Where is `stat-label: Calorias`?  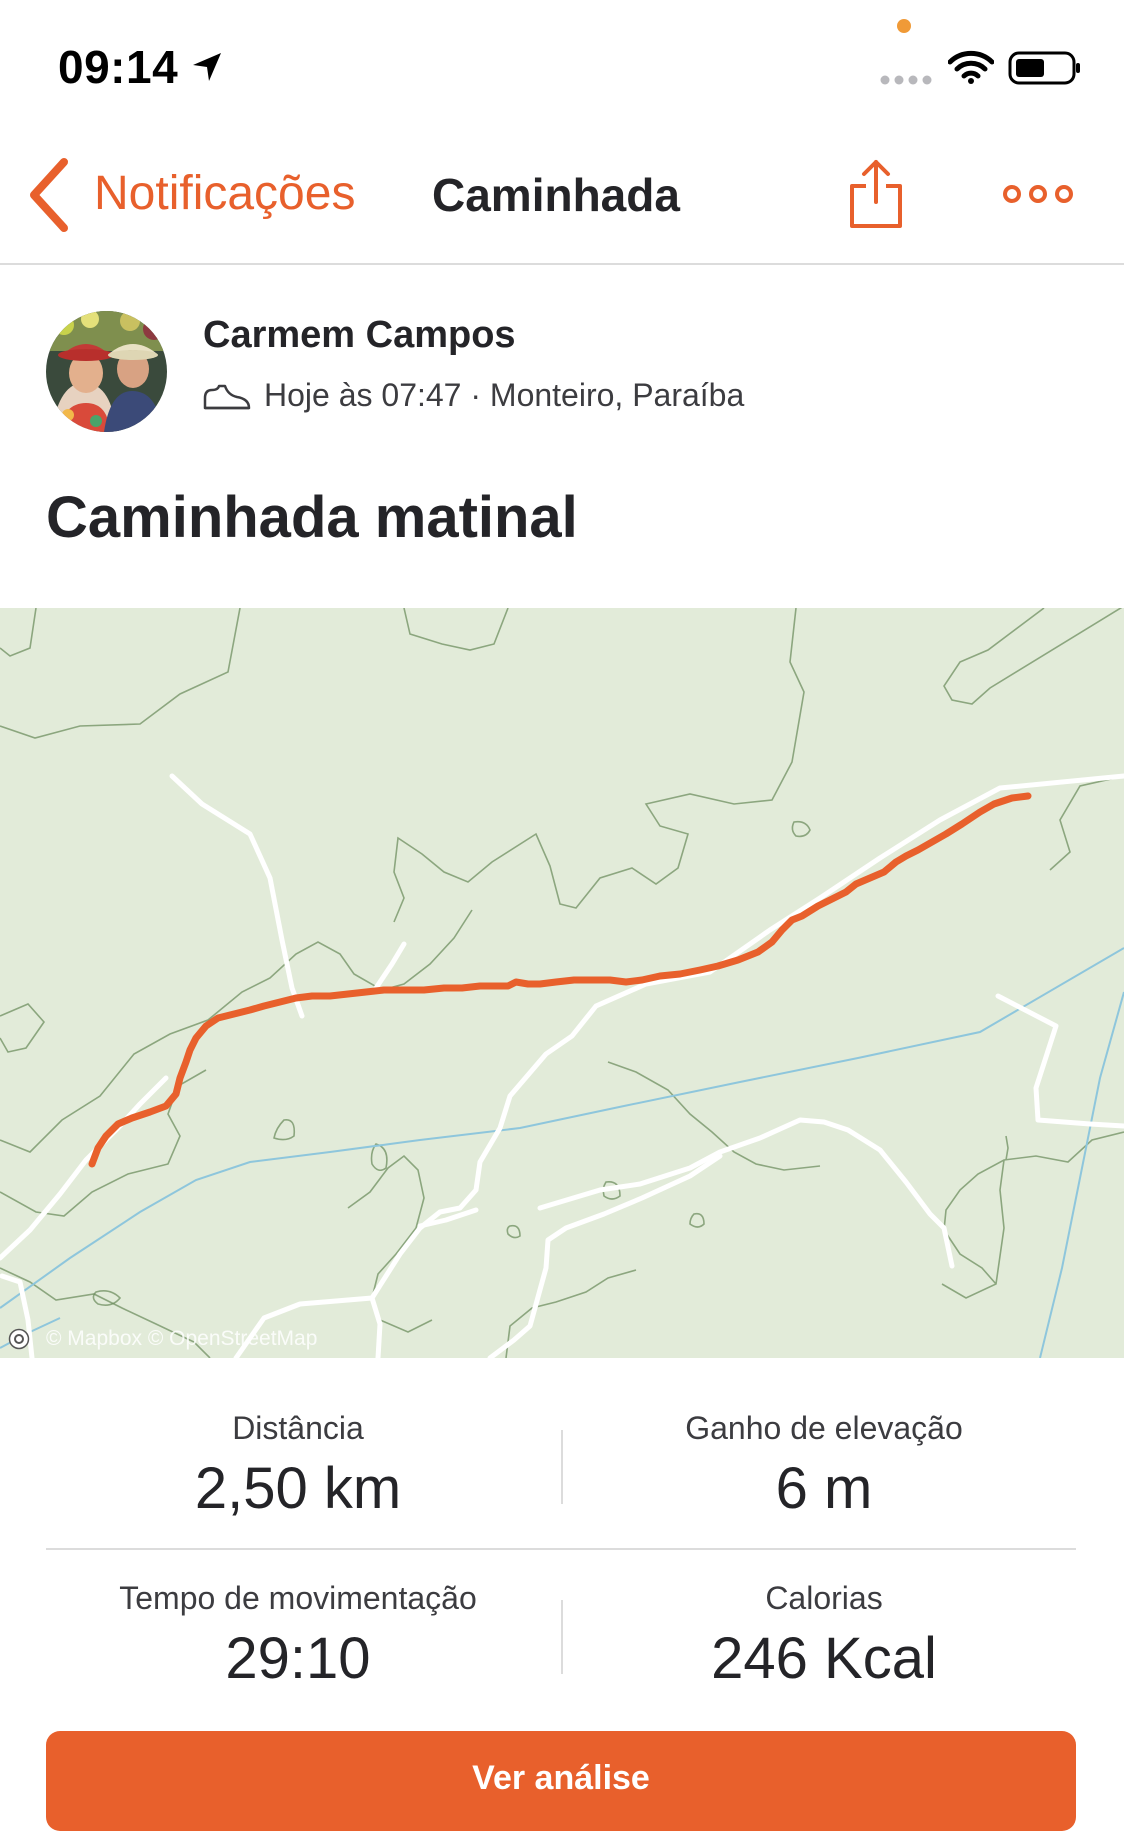
stat-label: Calorias is located at coordinates (824, 1598).